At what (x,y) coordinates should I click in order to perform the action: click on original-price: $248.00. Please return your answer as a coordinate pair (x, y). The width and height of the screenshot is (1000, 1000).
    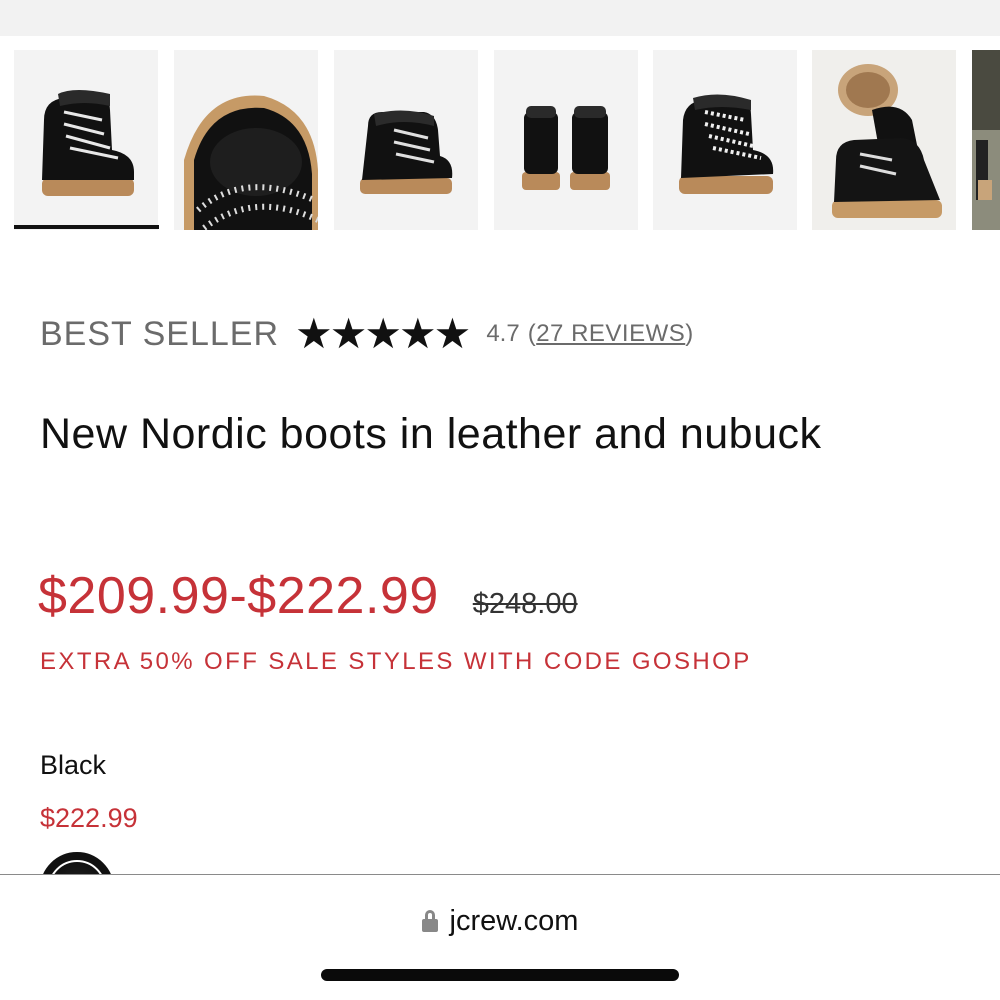
    Looking at the image, I should click on (525, 604).